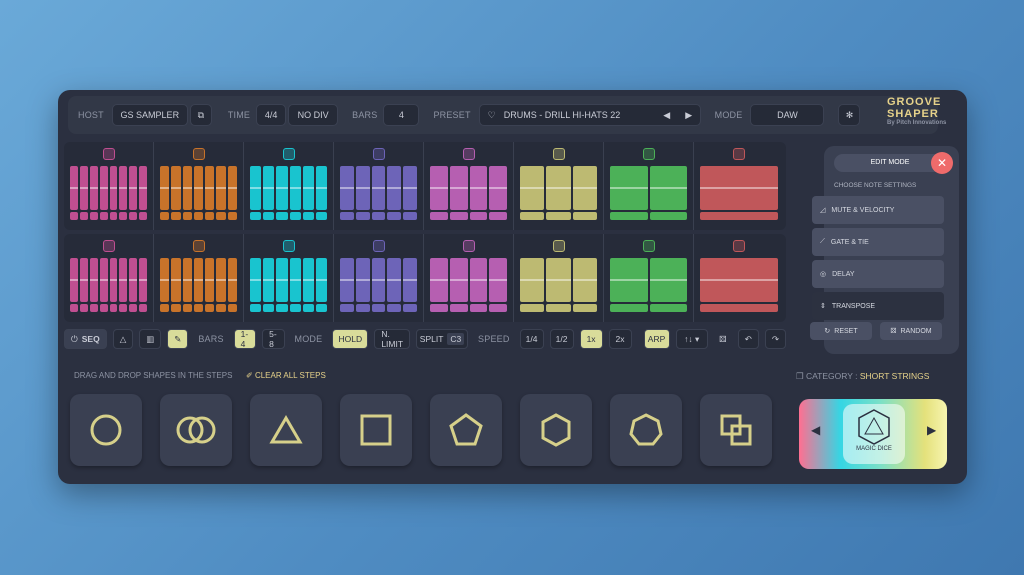 The image size is (1024, 575). I want to click on host-select: GS SAMPLER, so click(149, 115).